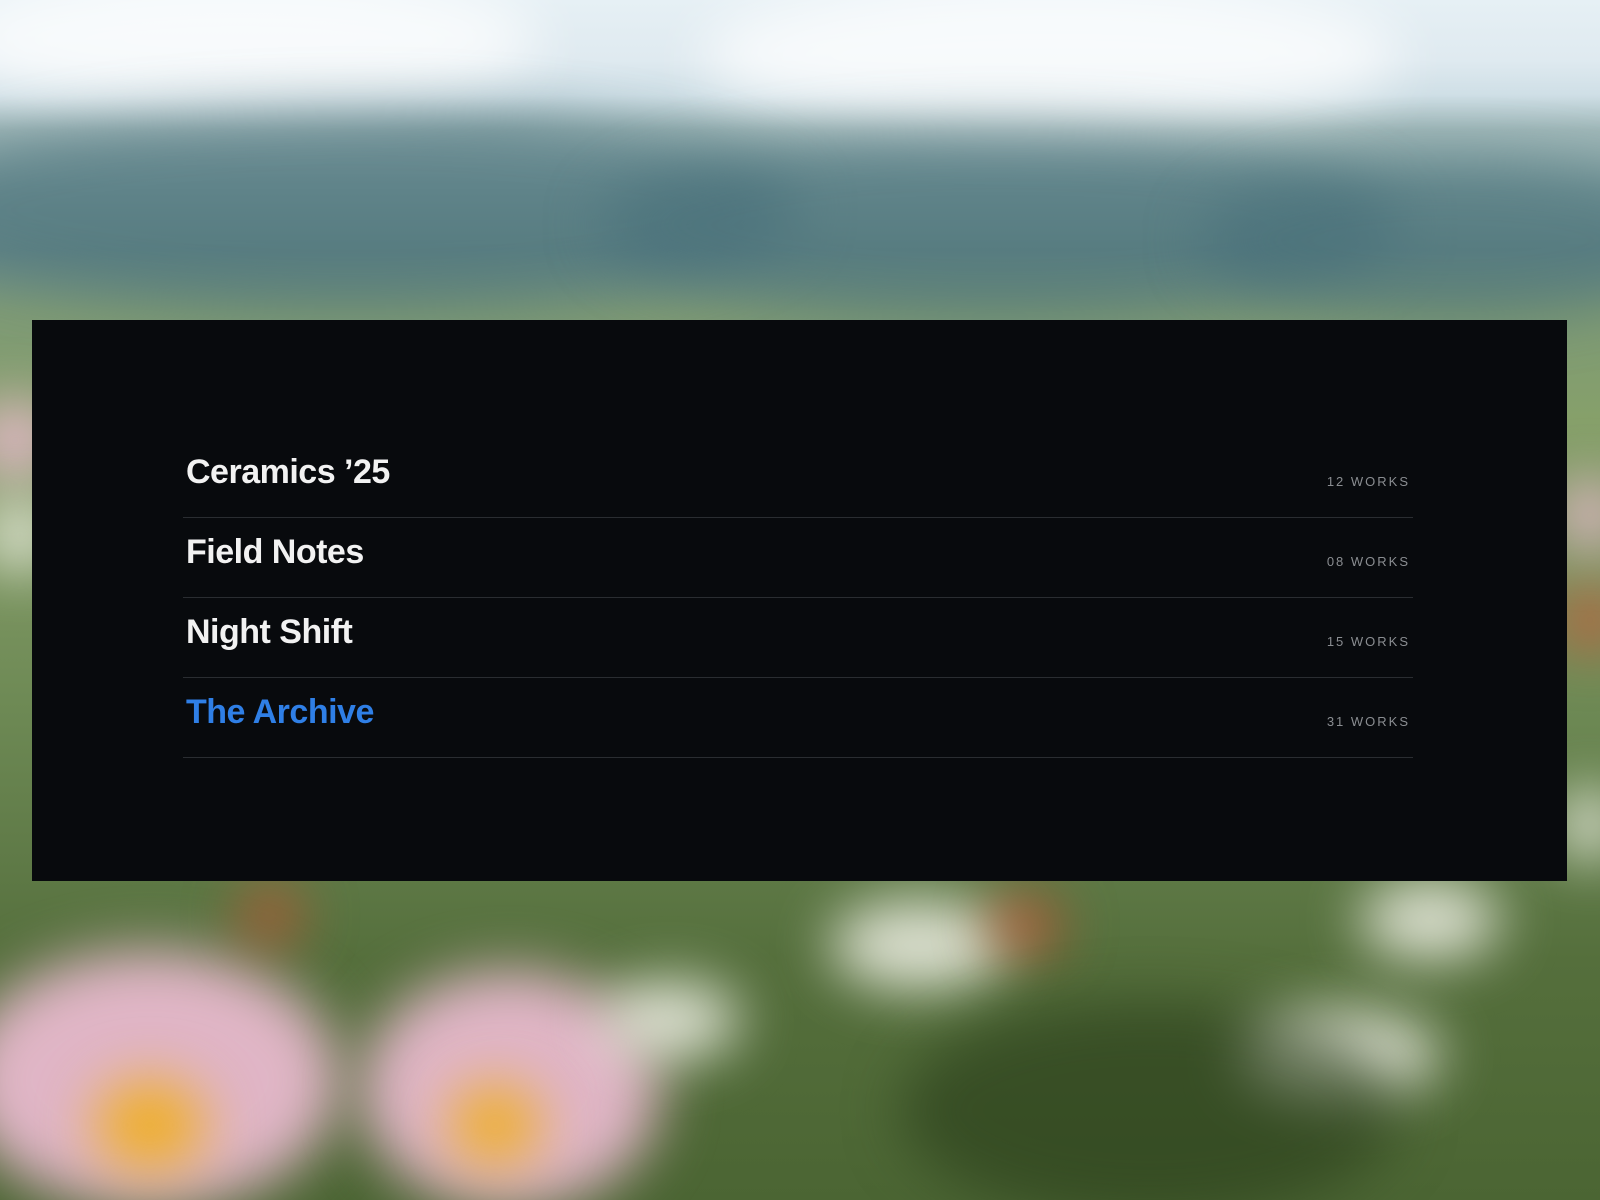 Image resolution: width=1600 pixels, height=1200 pixels. I want to click on collection-count: 15 WORKS, so click(1368, 641).